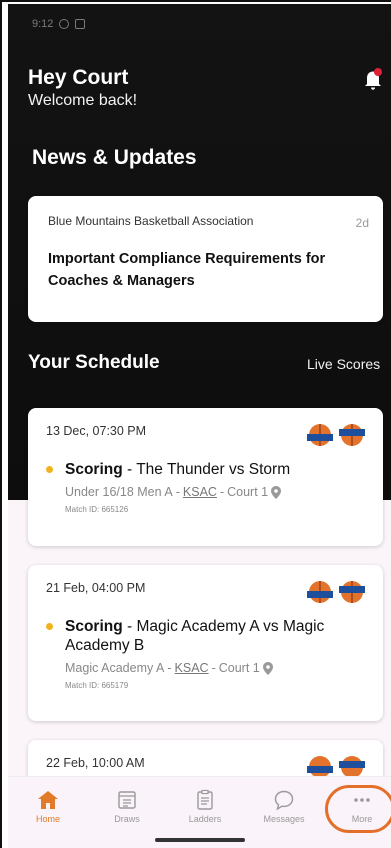 The width and height of the screenshot is (391, 848). I want to click on status-bar: 9:12, so click(59, 24).